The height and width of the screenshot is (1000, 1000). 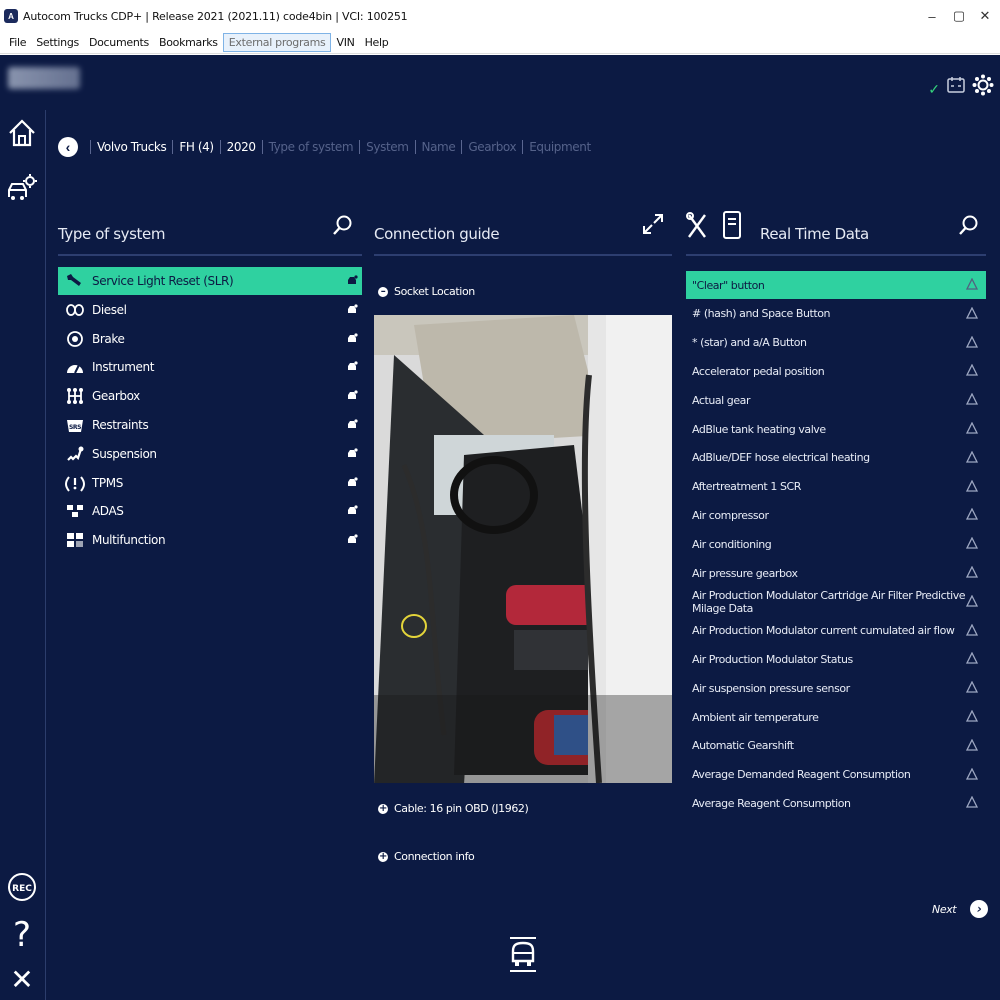 What do you see at coordinates (781, 458) in the screenshot?
I see `rtd-item-label: AdBlue/DEF hose electrical heating` at bounding box center [781, 458].